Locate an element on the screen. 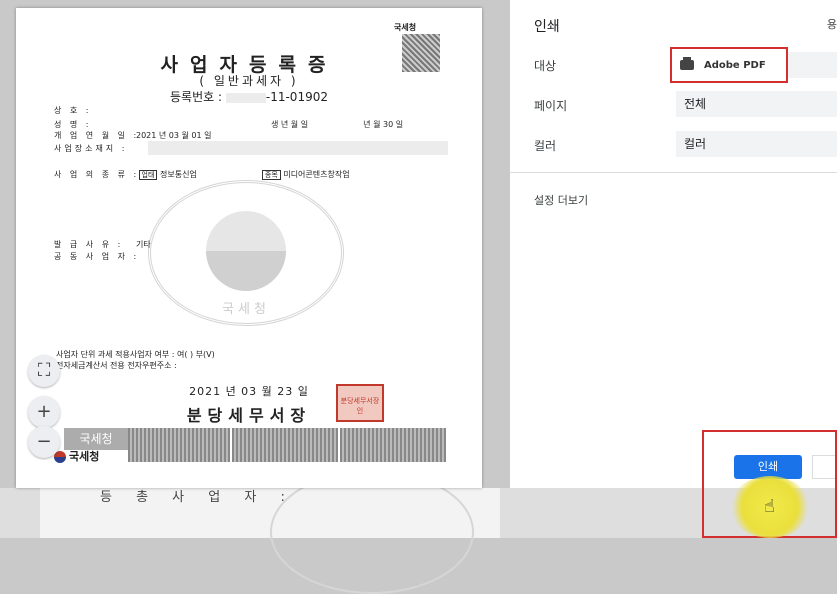 The height and width of the screenshot is (594, 837). seal-text: 국세청 is located at coordinates (246, 309).